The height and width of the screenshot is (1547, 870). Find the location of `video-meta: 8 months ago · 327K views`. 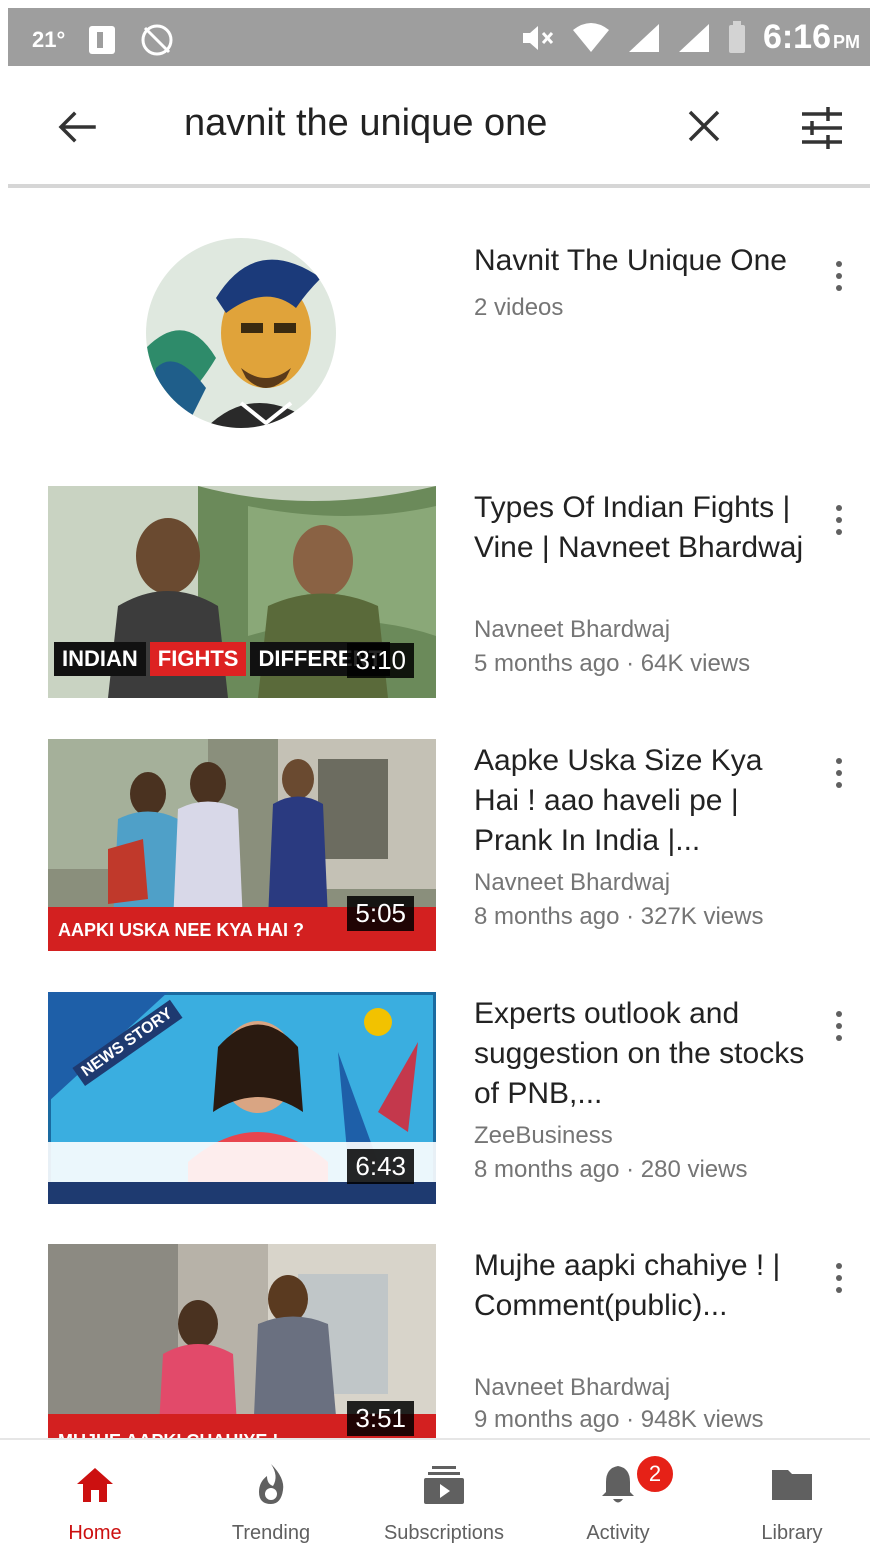

video-meta: 8 months ago · 327K views is located at coordinates (619, 916).